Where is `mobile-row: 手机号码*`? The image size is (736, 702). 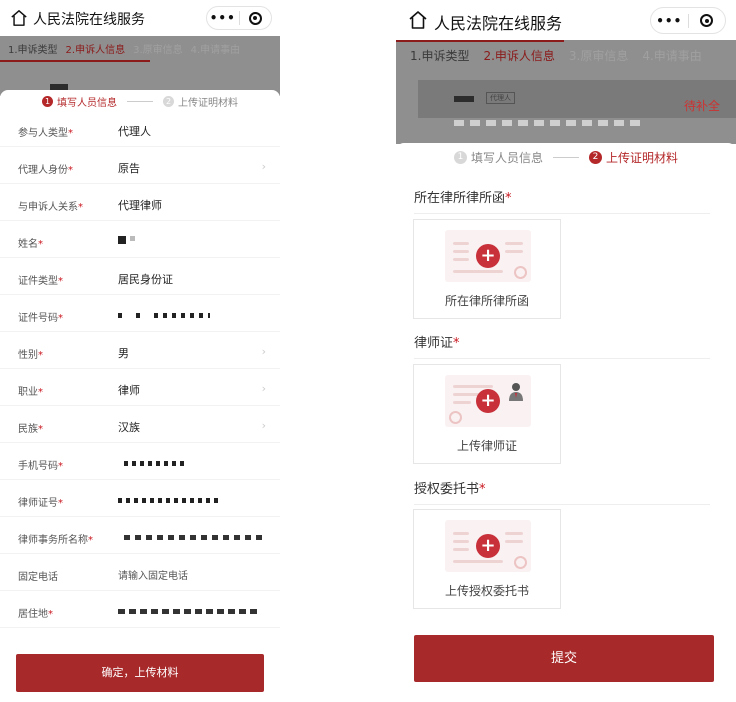 mobile-row: 手机号码* is located at coordinates (140, 461).